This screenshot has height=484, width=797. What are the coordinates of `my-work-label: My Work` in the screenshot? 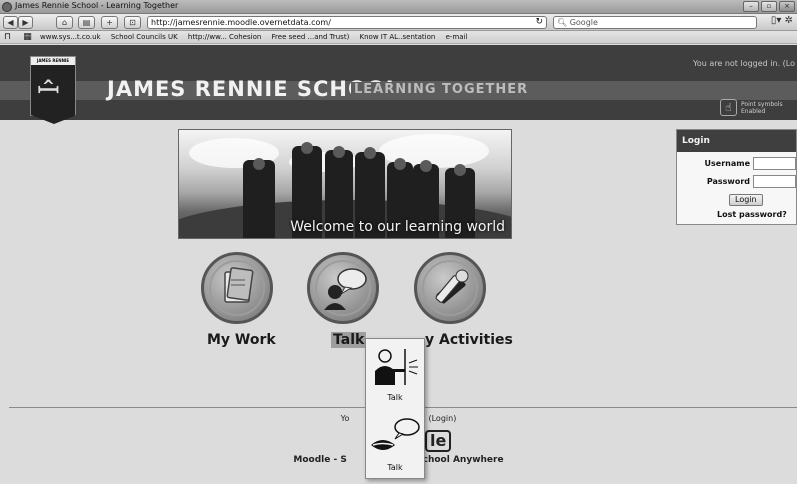 It's located at (241, 340).